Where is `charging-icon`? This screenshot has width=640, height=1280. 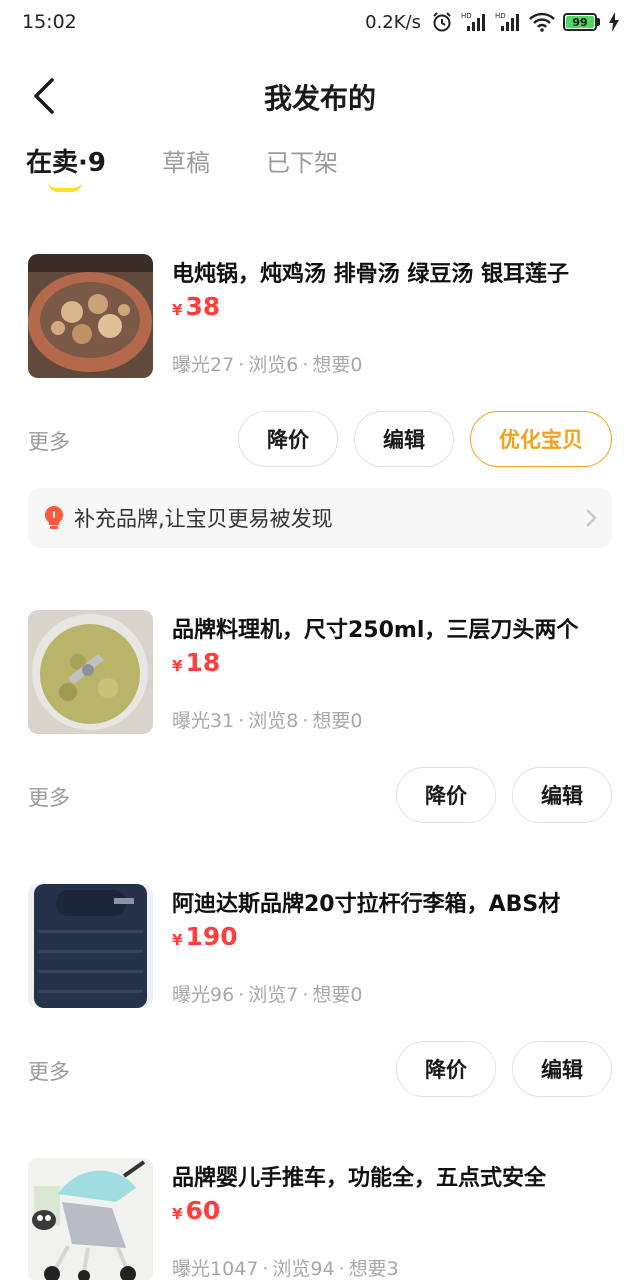 charging-icon is located at coordinates (614, 22).